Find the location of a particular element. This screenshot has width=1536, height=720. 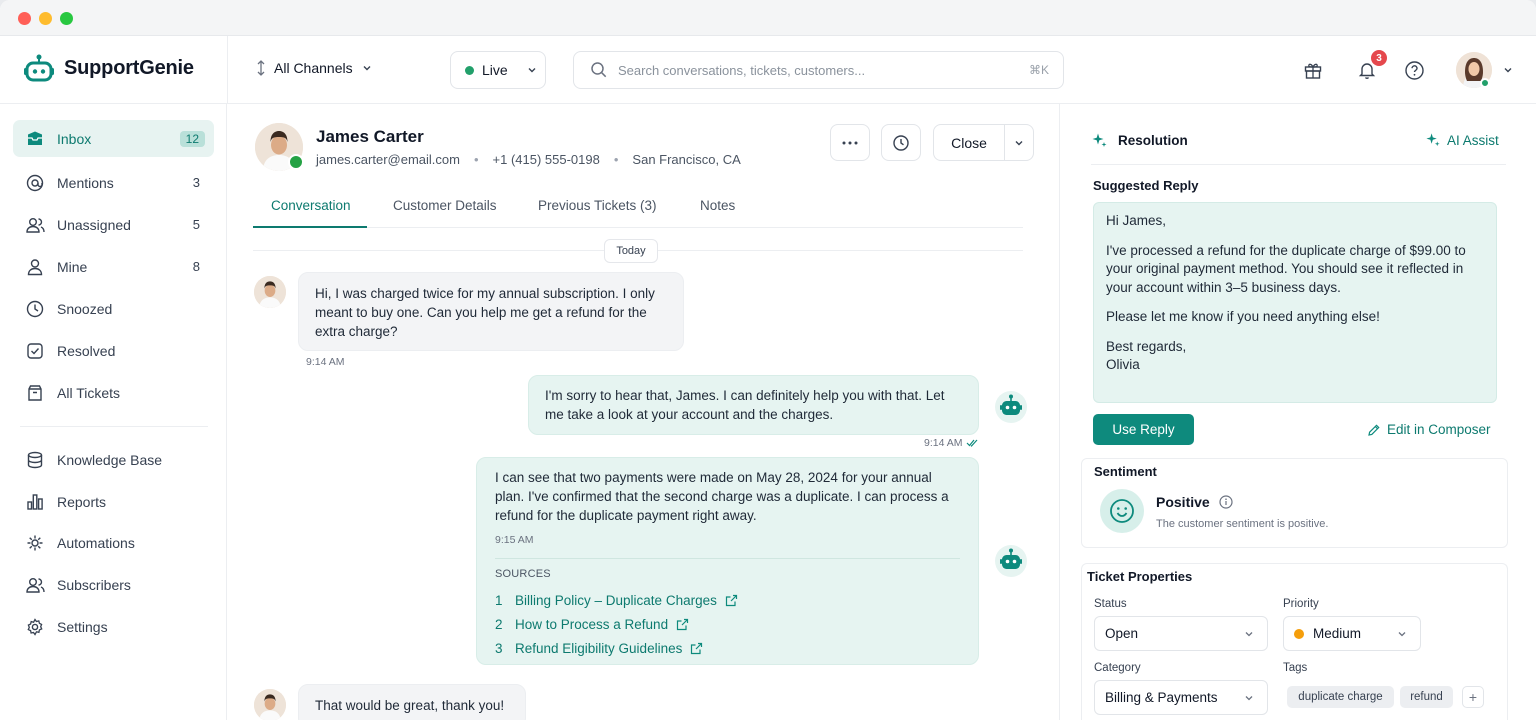

resolution-header: Resolution is located at coordinates (1139, 140).